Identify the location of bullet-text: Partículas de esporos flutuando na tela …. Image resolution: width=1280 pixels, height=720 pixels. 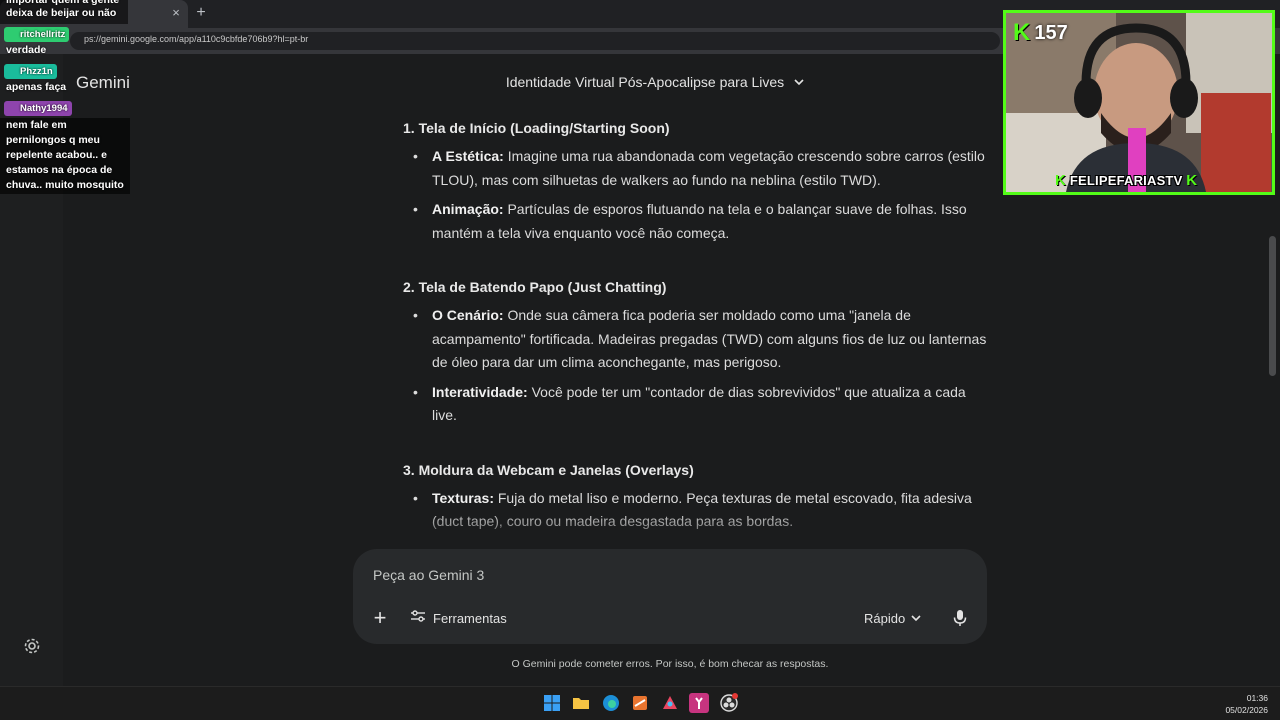
(699, 221).